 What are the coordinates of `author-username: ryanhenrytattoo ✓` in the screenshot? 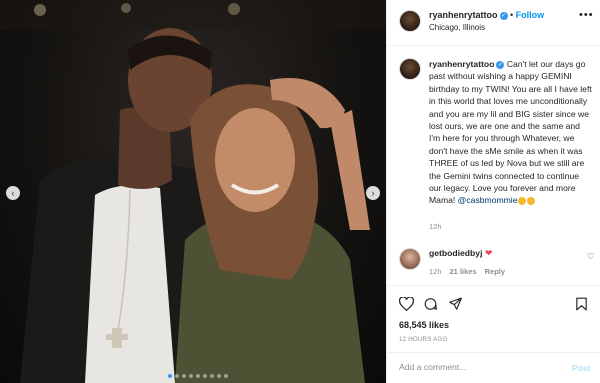 It's located at (468, 15).